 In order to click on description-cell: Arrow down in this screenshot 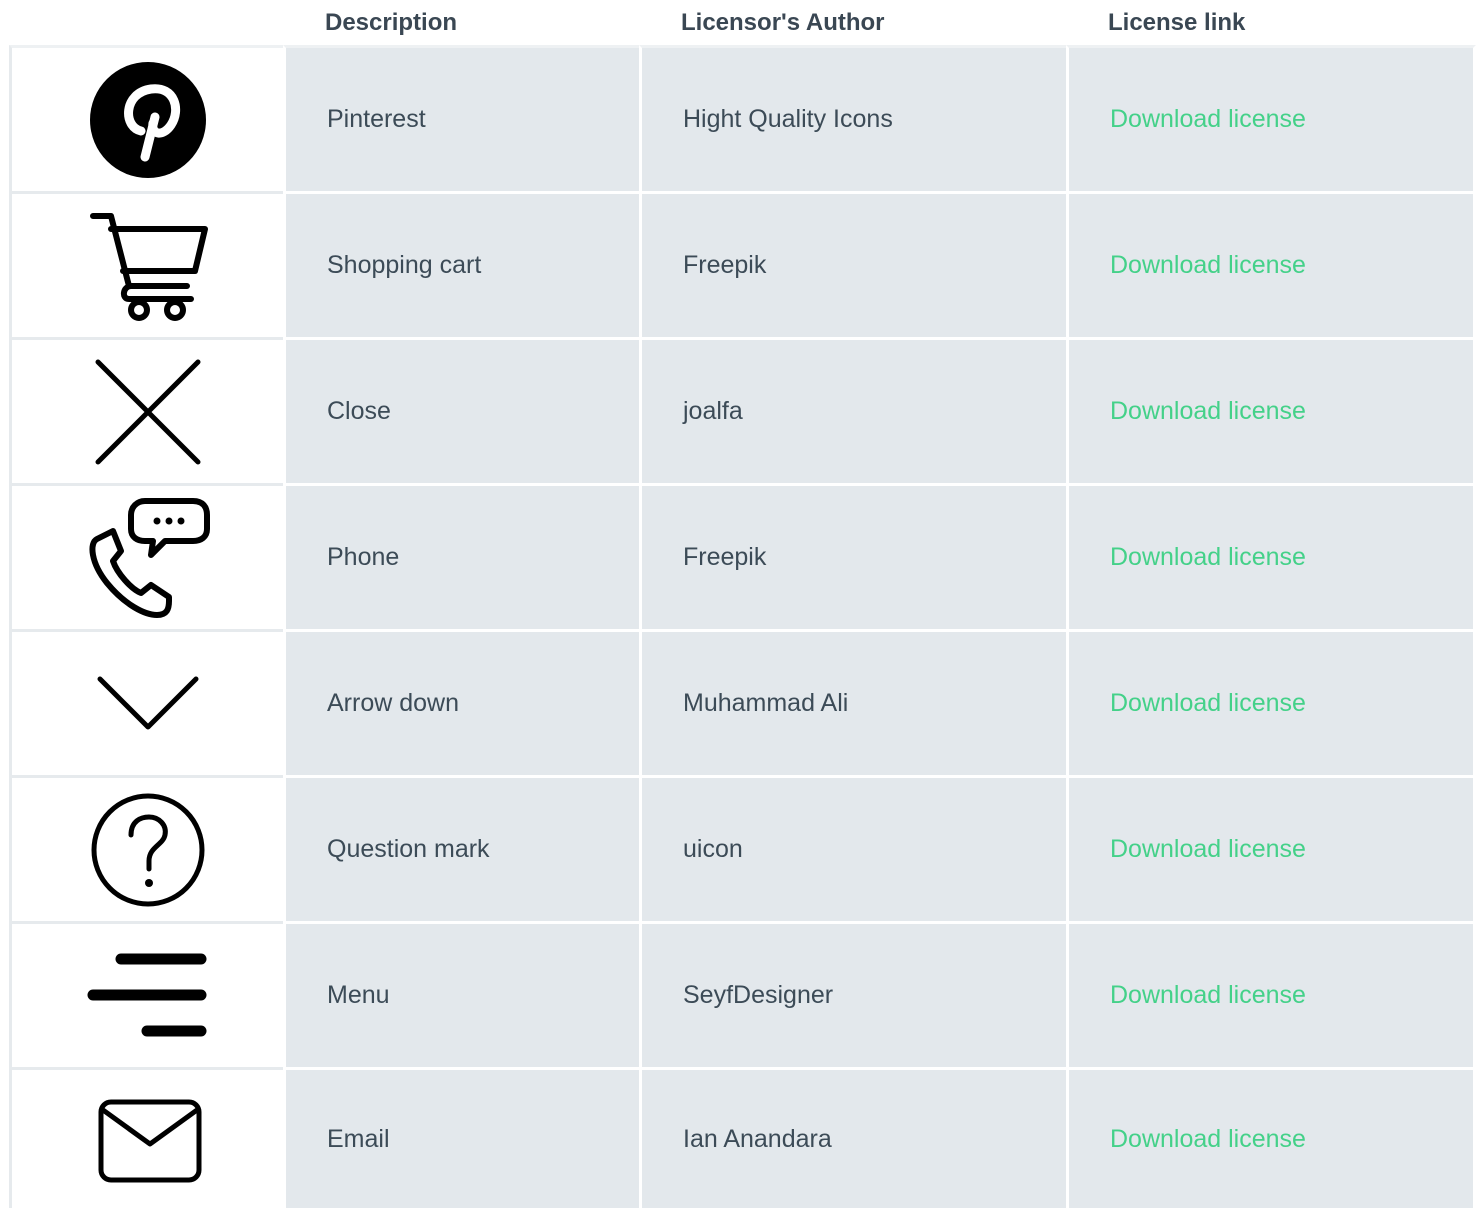, I will do `click(461, 702)`.